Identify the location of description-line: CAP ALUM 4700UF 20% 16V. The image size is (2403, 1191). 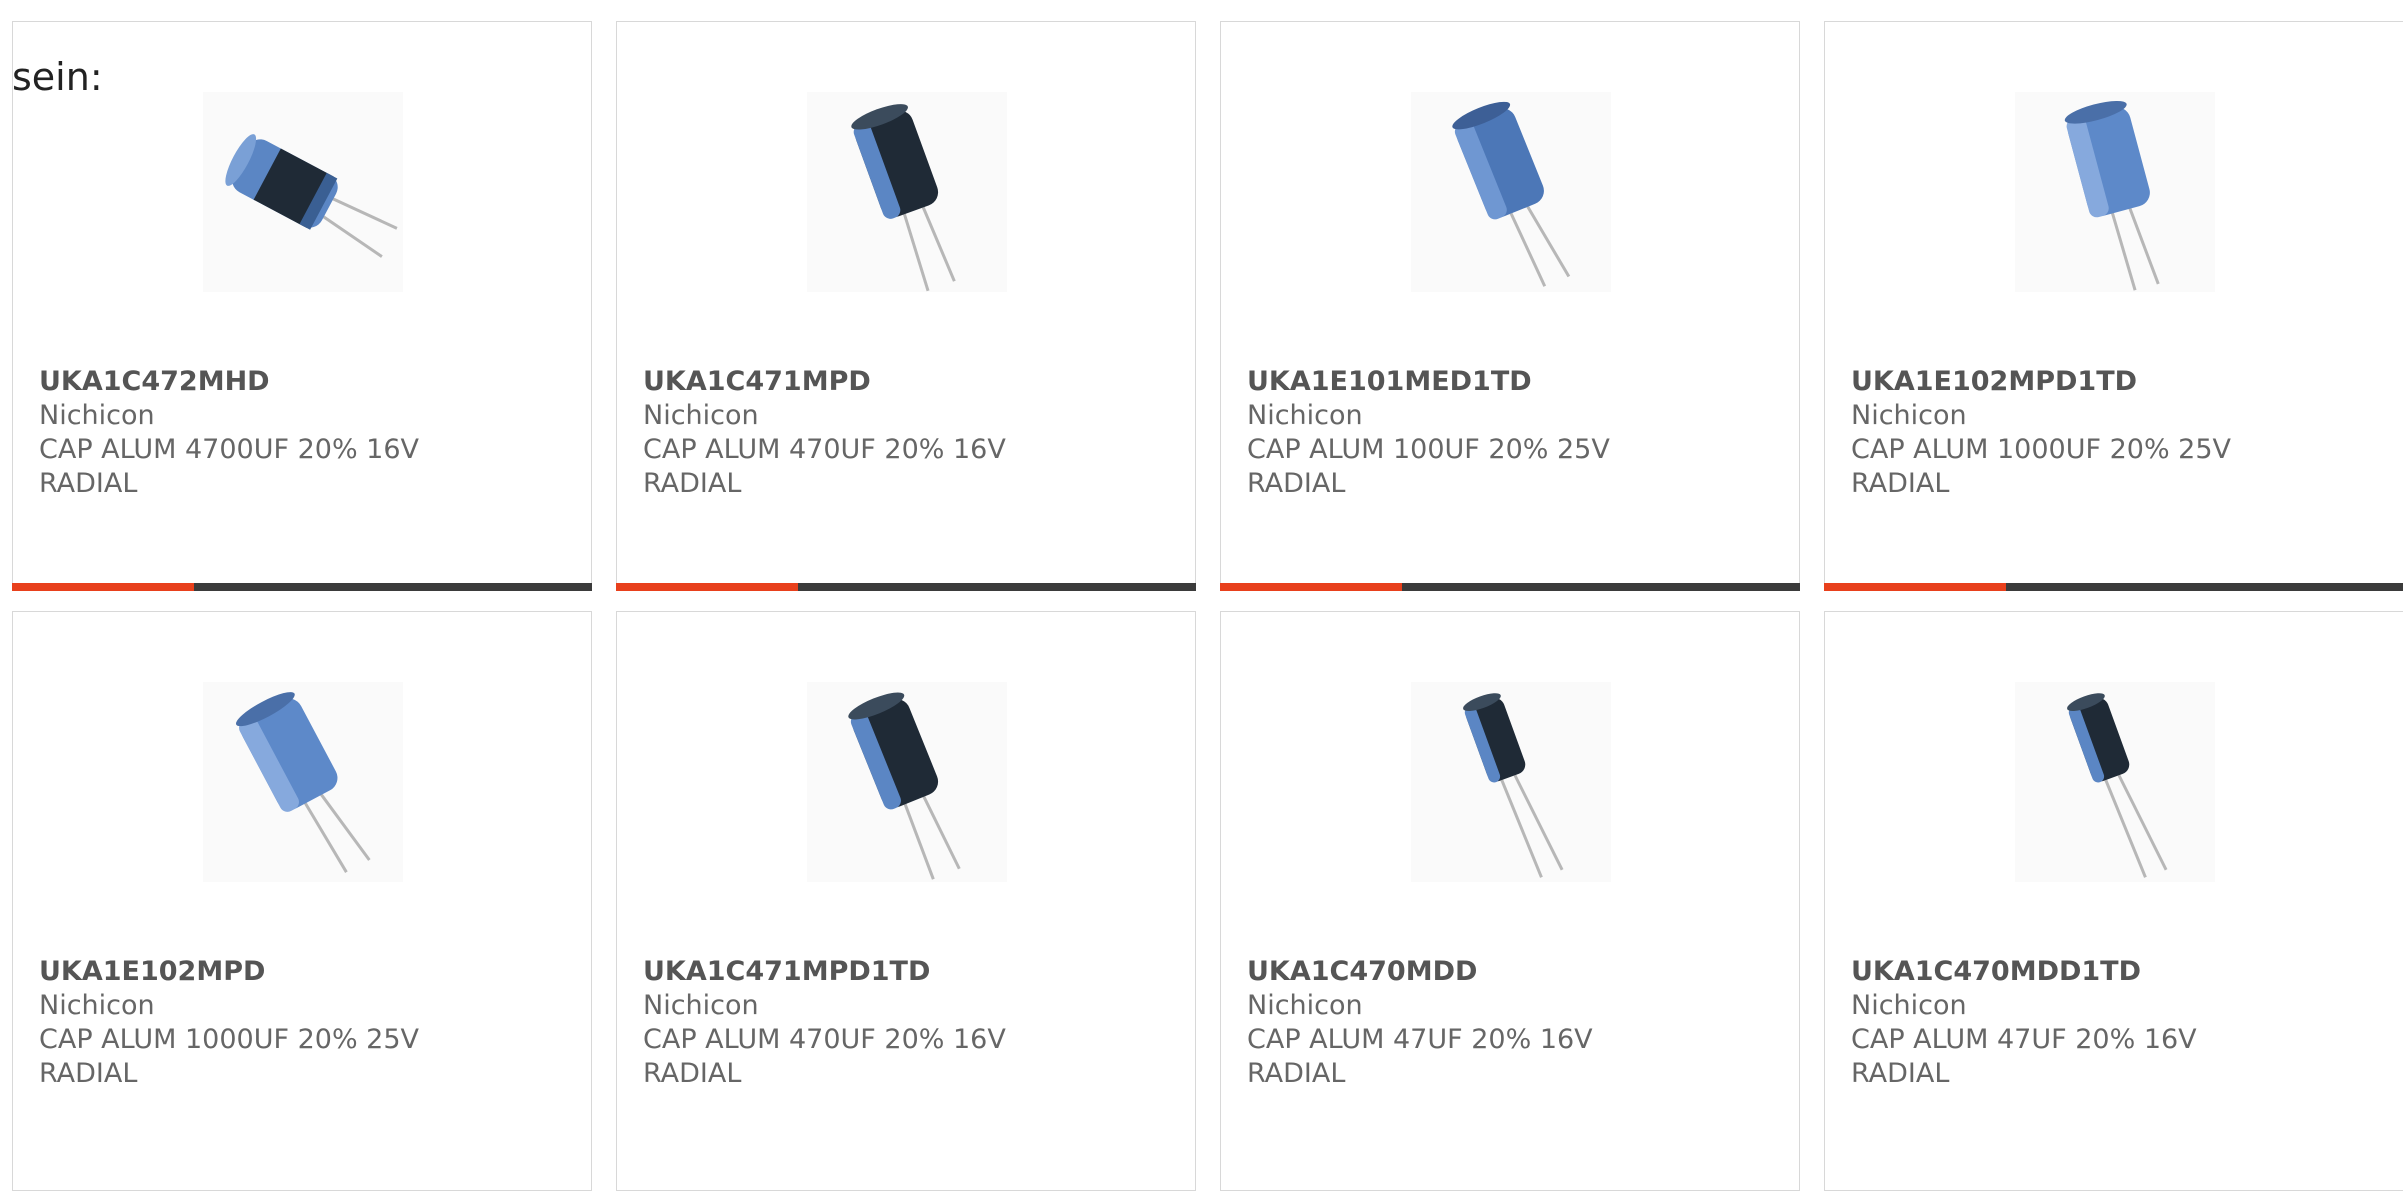
(229, 449).